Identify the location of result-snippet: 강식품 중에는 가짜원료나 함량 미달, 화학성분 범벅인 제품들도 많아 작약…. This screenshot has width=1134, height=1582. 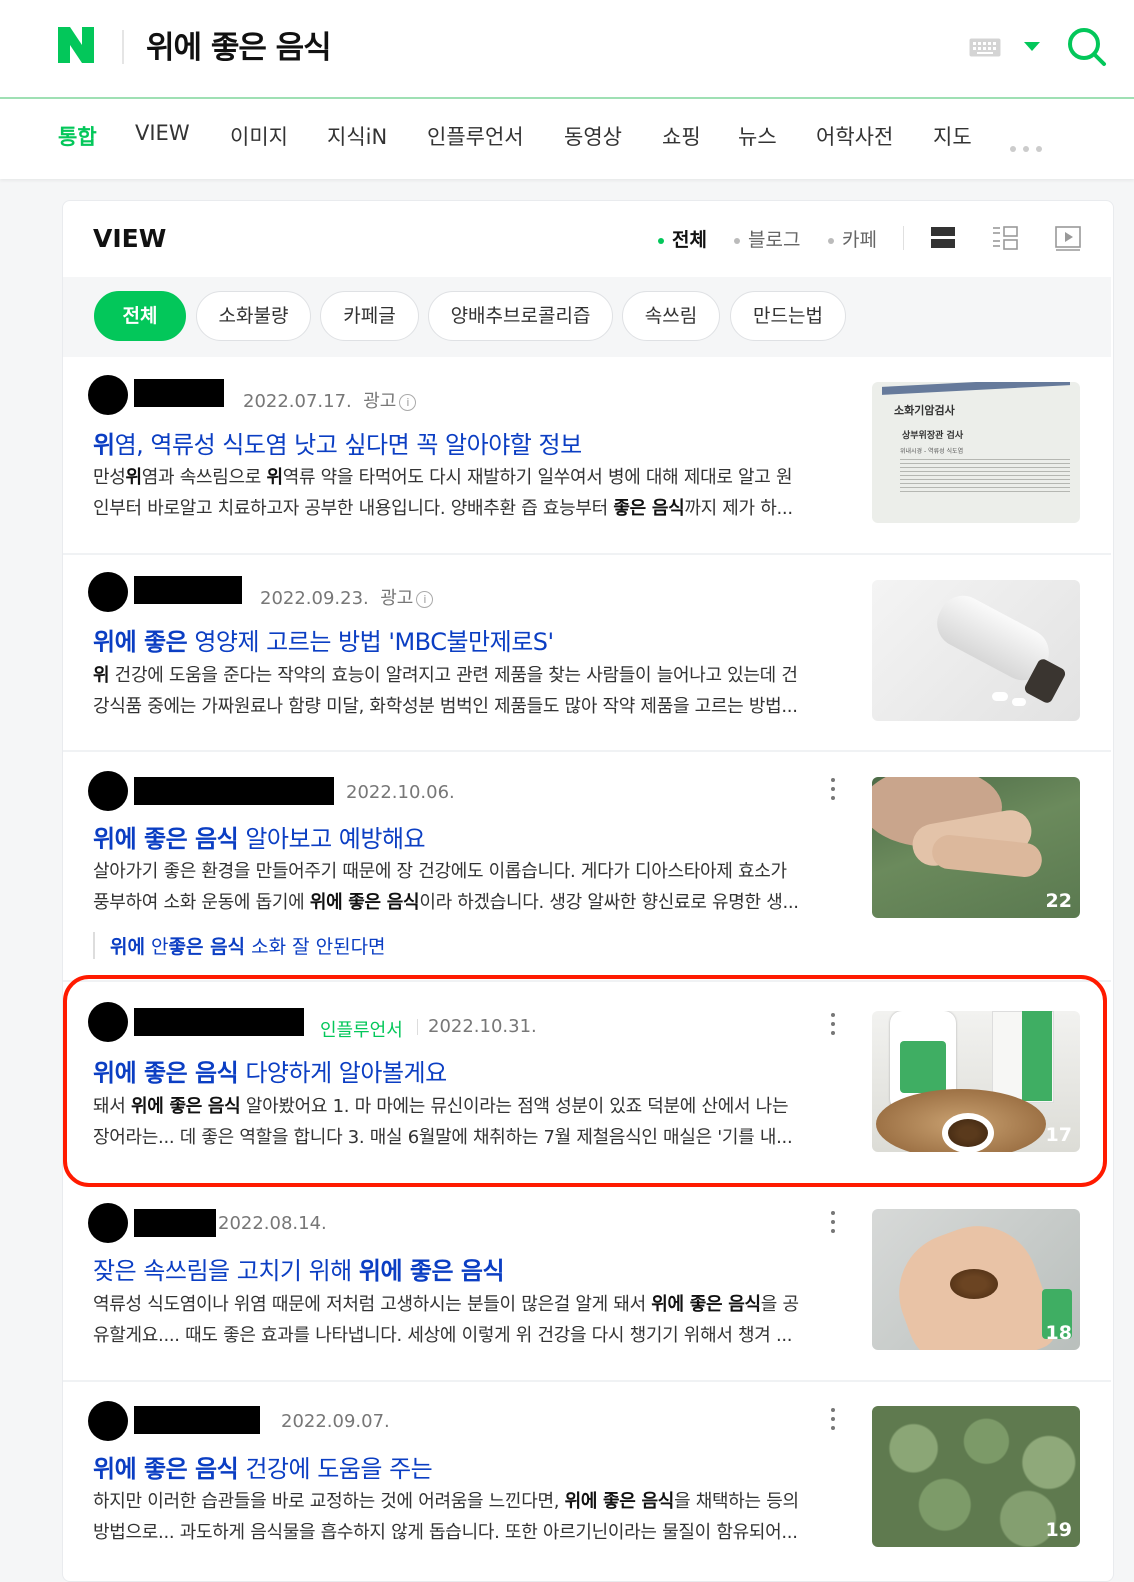
(465, 706).